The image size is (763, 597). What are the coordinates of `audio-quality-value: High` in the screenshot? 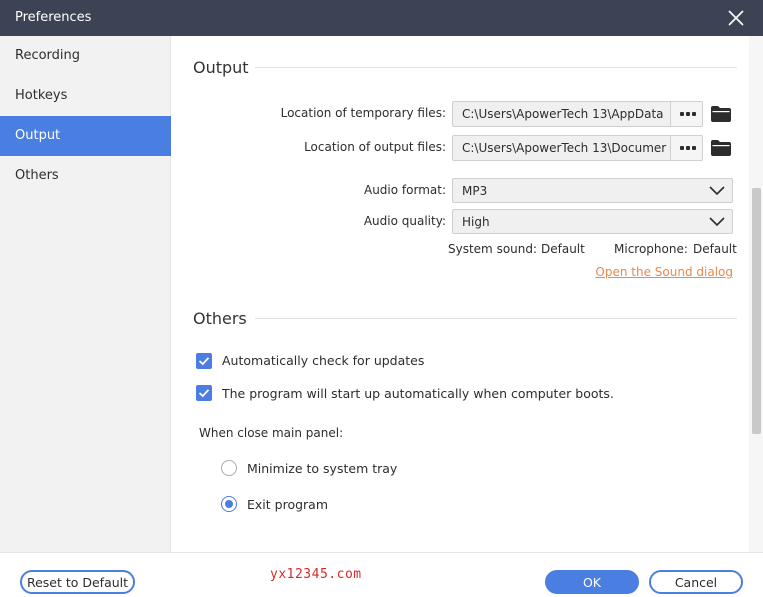 It's located at (476, 222).